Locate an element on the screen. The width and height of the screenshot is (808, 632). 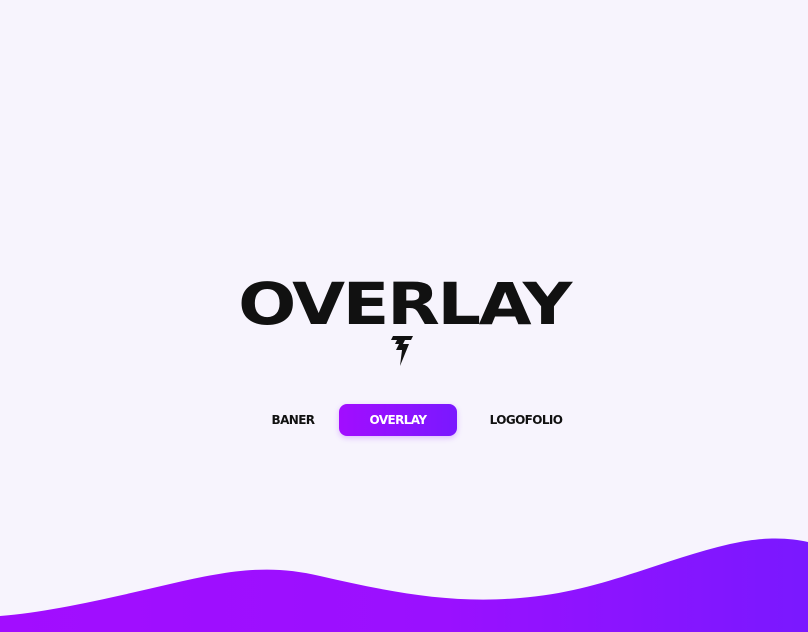
nav-item-baner: BANER is located at coordinates (293, 420).